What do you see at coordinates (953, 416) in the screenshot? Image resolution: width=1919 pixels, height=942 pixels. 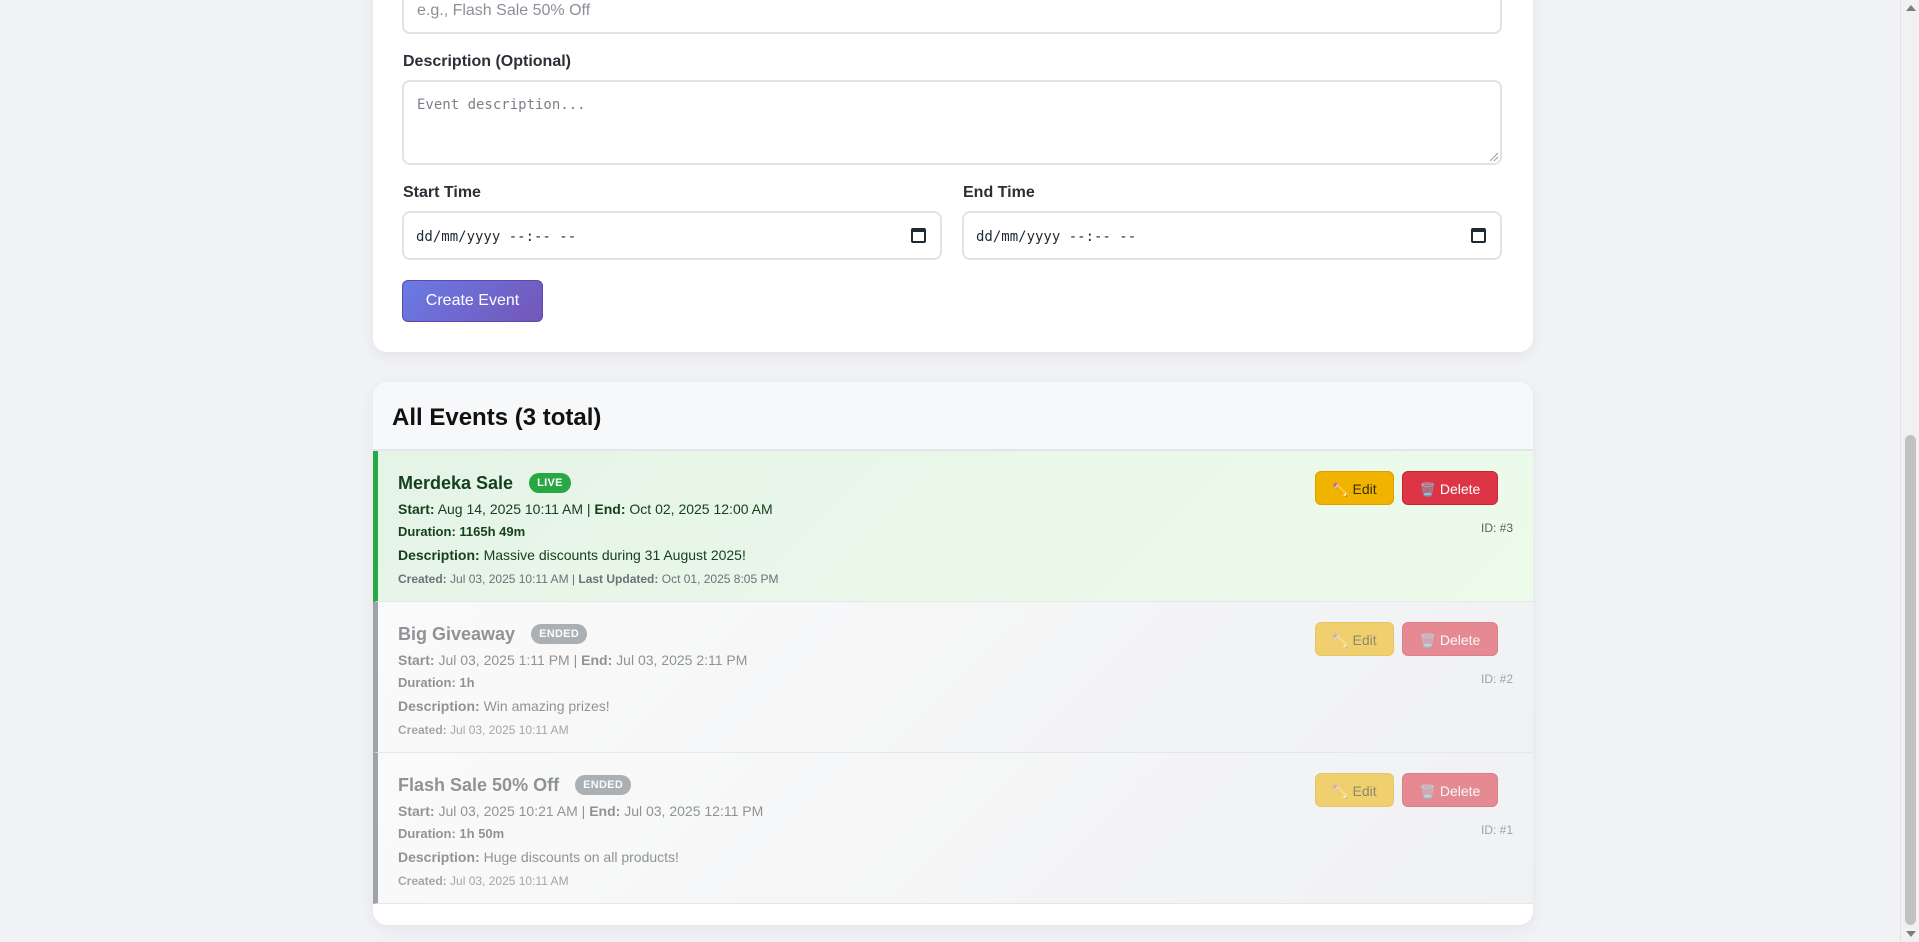 I see `events-header: All Events (3 total)` at bounding box center [953, 416].